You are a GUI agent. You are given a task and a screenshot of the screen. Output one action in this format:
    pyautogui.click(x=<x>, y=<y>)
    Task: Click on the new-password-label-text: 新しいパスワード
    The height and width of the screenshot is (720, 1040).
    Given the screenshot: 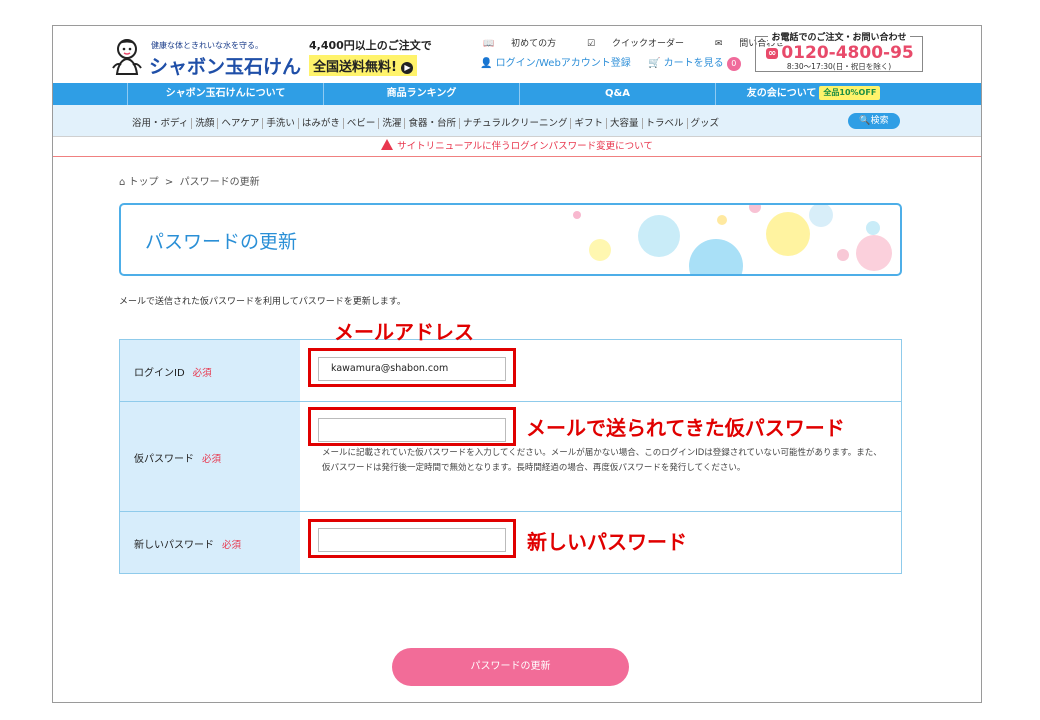 What is the action you would take?
    pyautogui.click(x=174, y=545)
    